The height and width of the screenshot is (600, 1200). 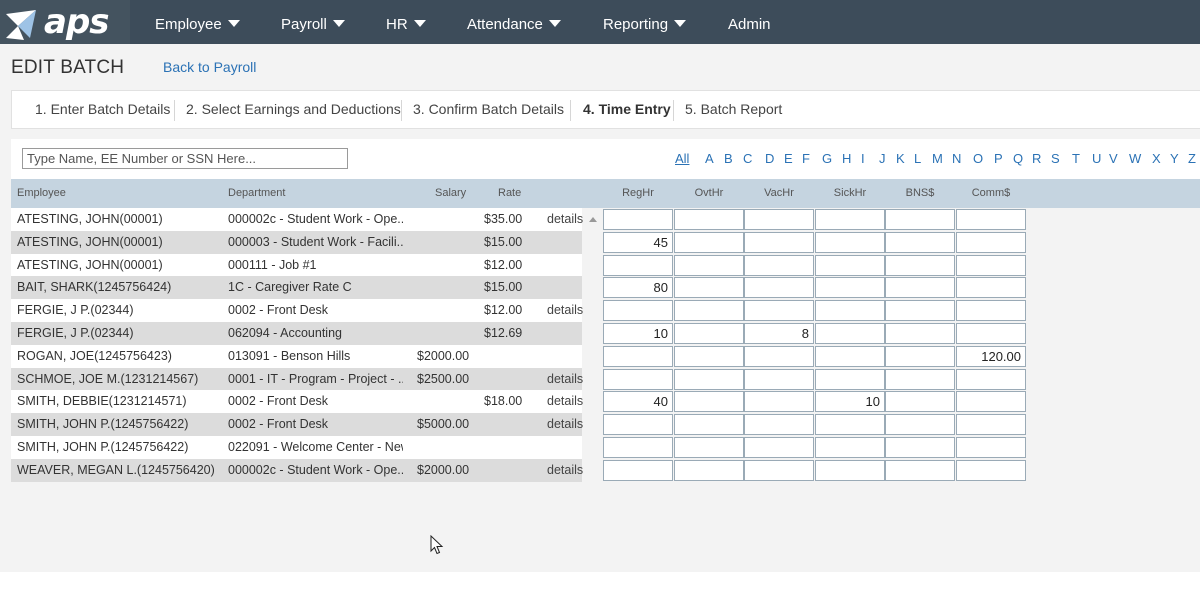 What do you see at coordinates (638, 402) in the screenshot?
I see `hours-input-reghr: 40` at bounding box center [638, 402].